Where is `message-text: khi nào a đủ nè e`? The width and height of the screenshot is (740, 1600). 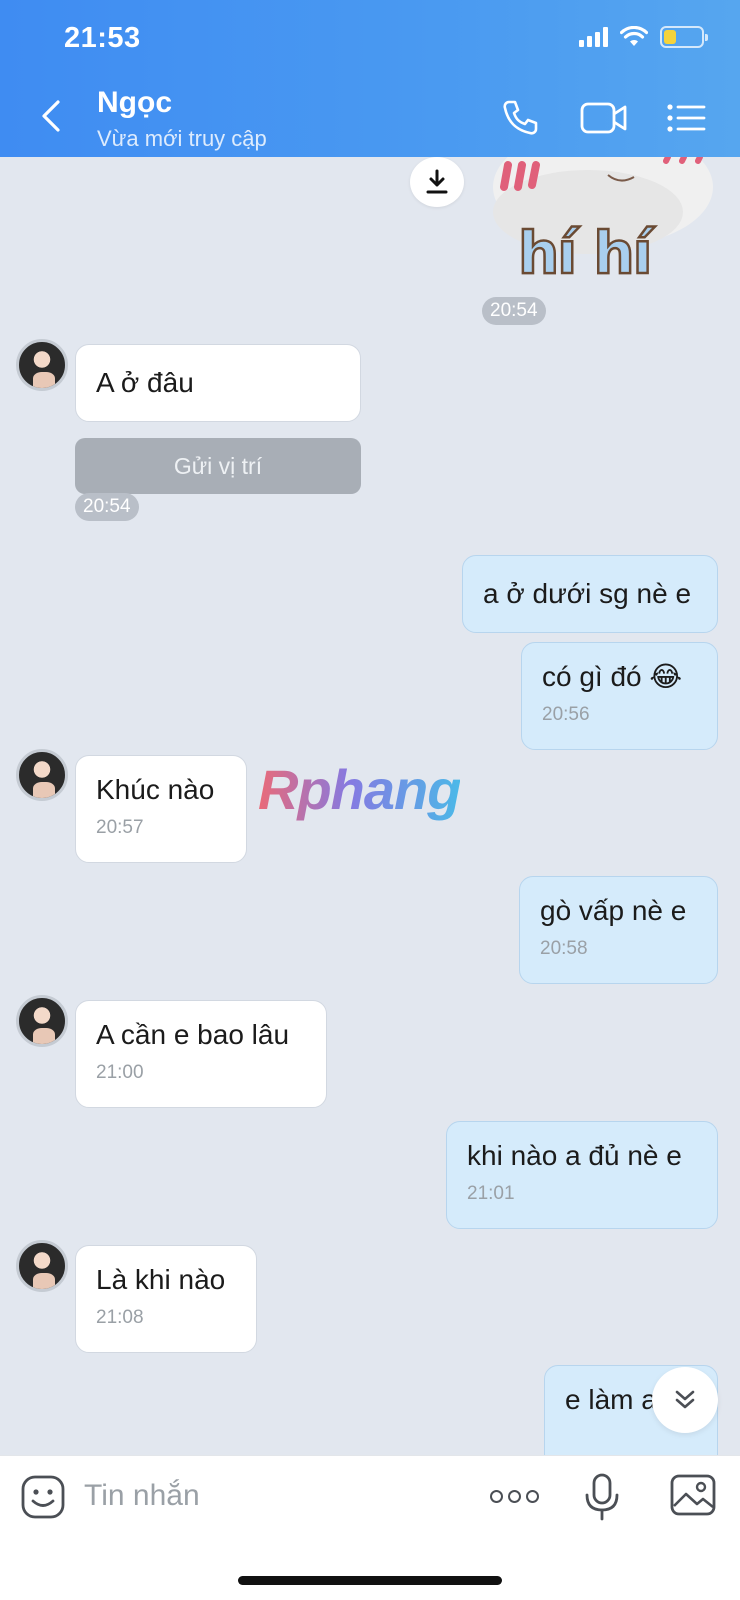 message-text: khi nào a đủ nè e is located at coordinates (574, 1155).